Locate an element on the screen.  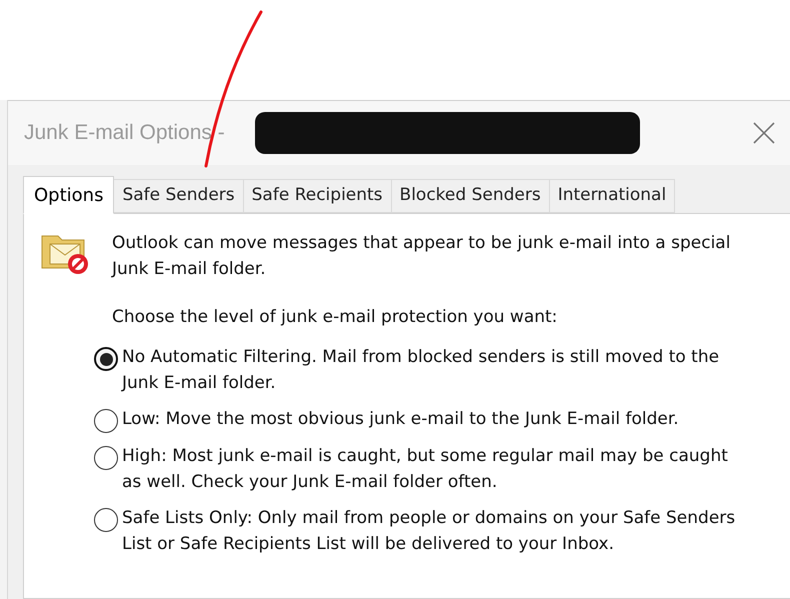
tab: Options is located at coordinates (68, 195).